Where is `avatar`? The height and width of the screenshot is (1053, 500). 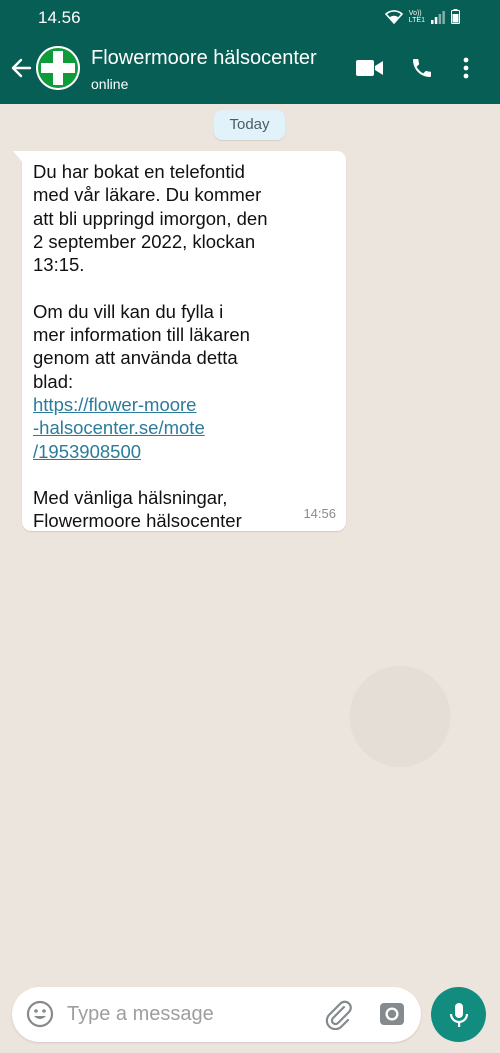
avatar is located at coordinates (58, 68).